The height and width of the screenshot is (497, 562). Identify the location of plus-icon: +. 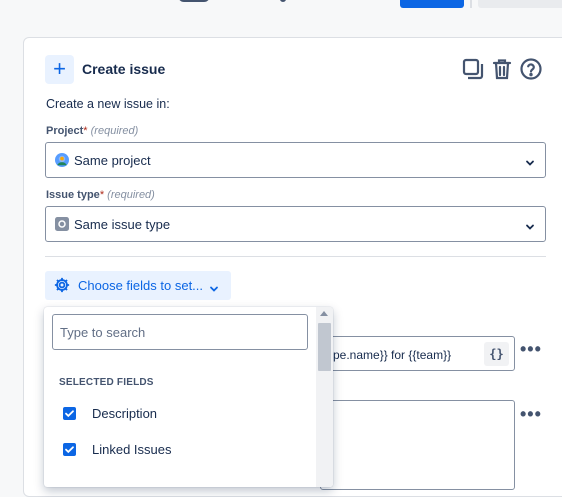
(59, 69).